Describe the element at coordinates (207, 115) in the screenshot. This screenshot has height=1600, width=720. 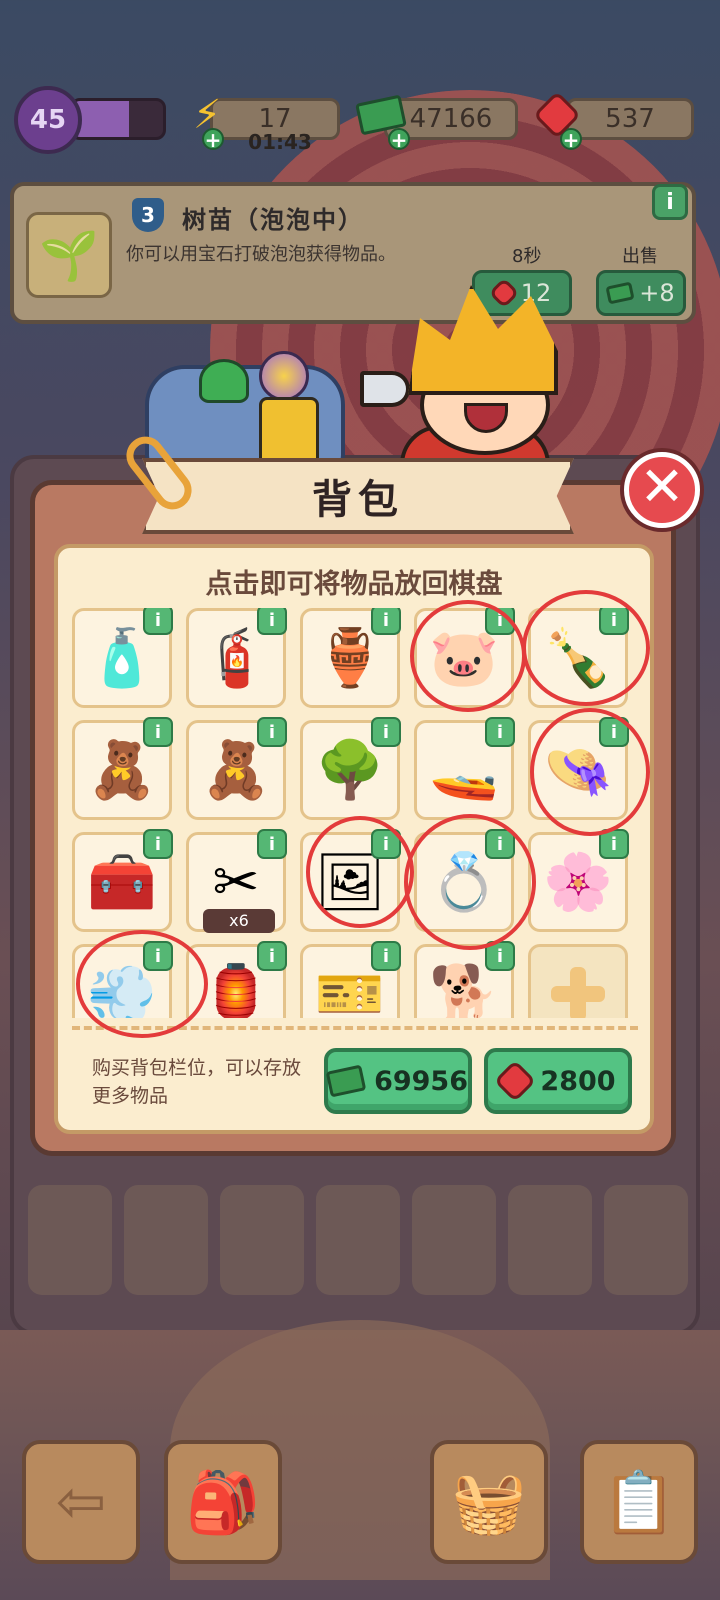
I see `lightning-icon: ⚡` at that location.